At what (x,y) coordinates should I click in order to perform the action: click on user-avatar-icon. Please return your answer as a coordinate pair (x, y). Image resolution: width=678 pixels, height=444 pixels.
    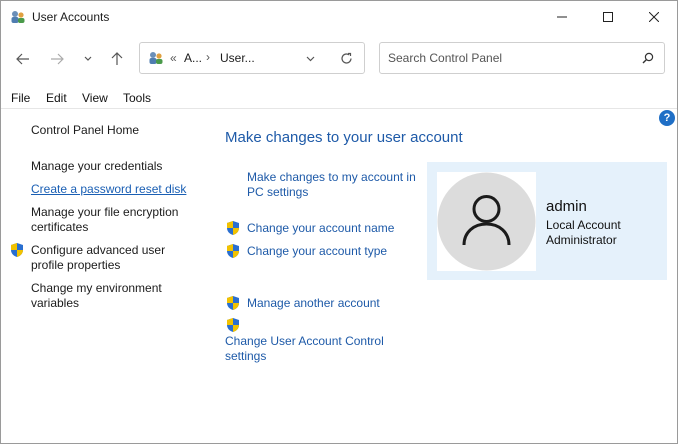
    Looking at the image, I should click on (486, 221).